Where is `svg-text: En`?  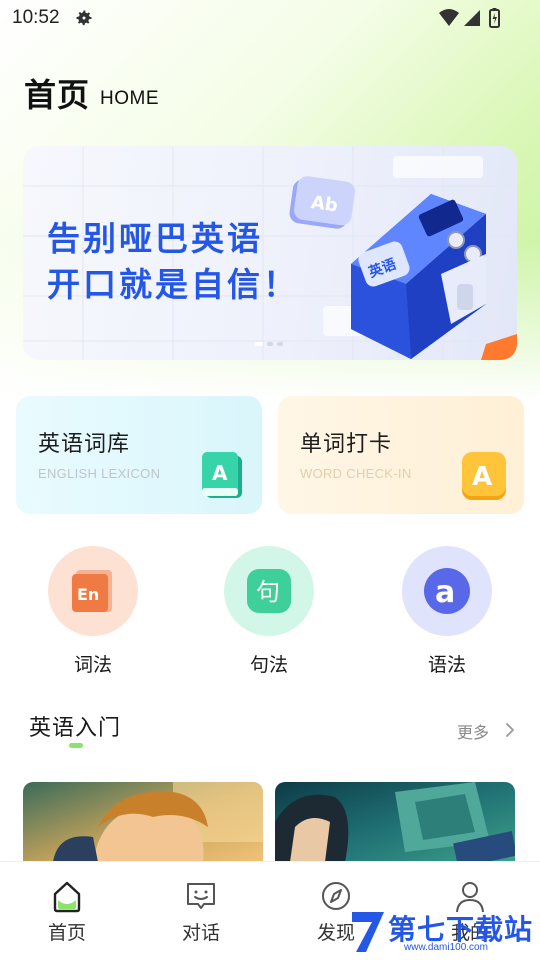 svg-text: En is located at coordinates (88, 594).